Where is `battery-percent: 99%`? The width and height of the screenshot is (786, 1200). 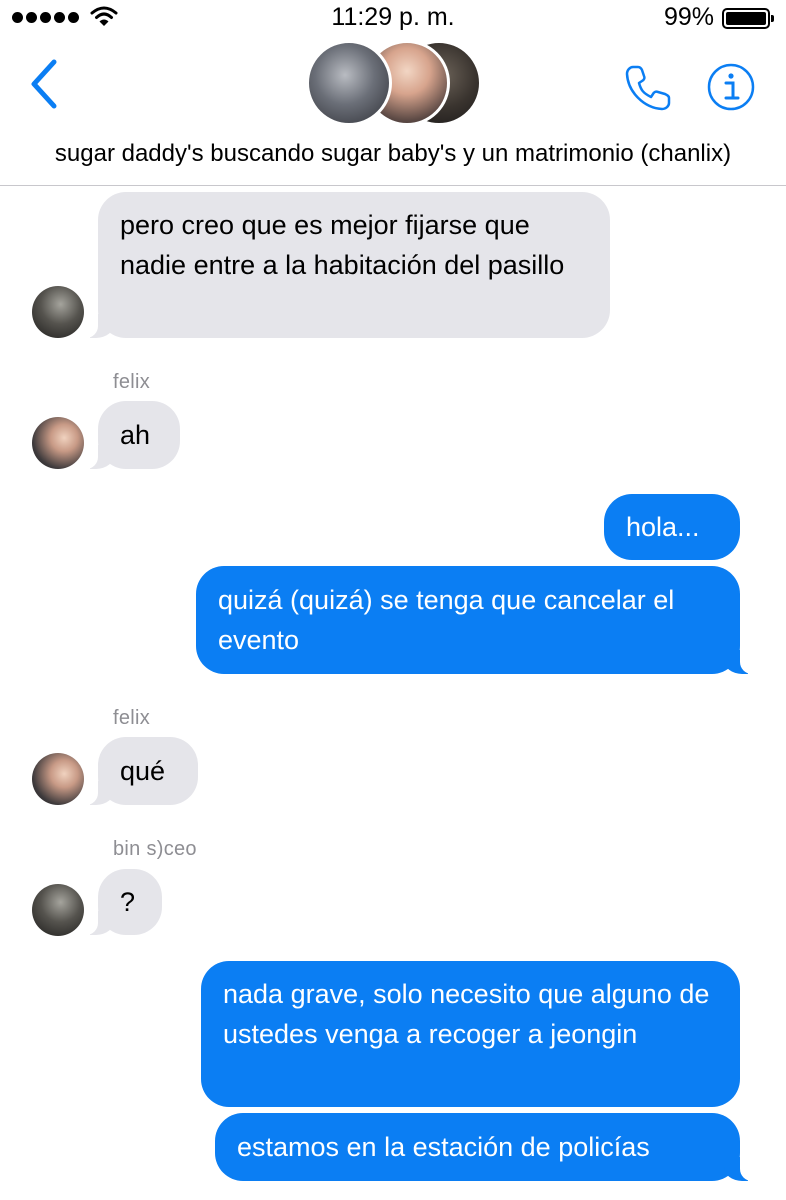 battery-percent: 99% is located at coordinates (688, 17).